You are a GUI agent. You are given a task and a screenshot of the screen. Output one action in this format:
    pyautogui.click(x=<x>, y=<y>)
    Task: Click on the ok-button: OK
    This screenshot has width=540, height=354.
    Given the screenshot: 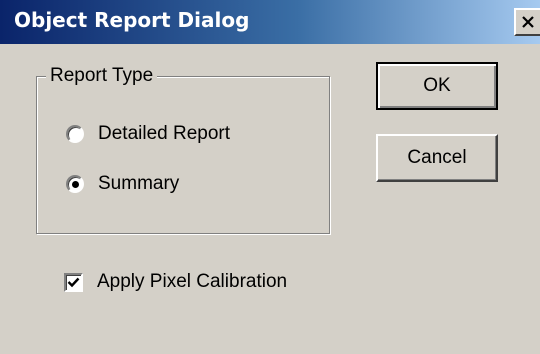 What is the action you would take?
    pyautogui.click(x=437, y=86)
    